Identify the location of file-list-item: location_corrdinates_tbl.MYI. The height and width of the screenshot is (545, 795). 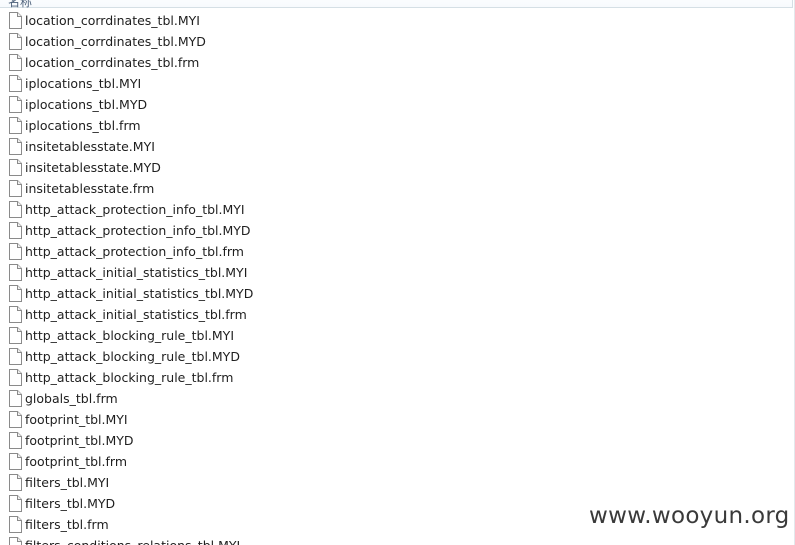
(397, 20).